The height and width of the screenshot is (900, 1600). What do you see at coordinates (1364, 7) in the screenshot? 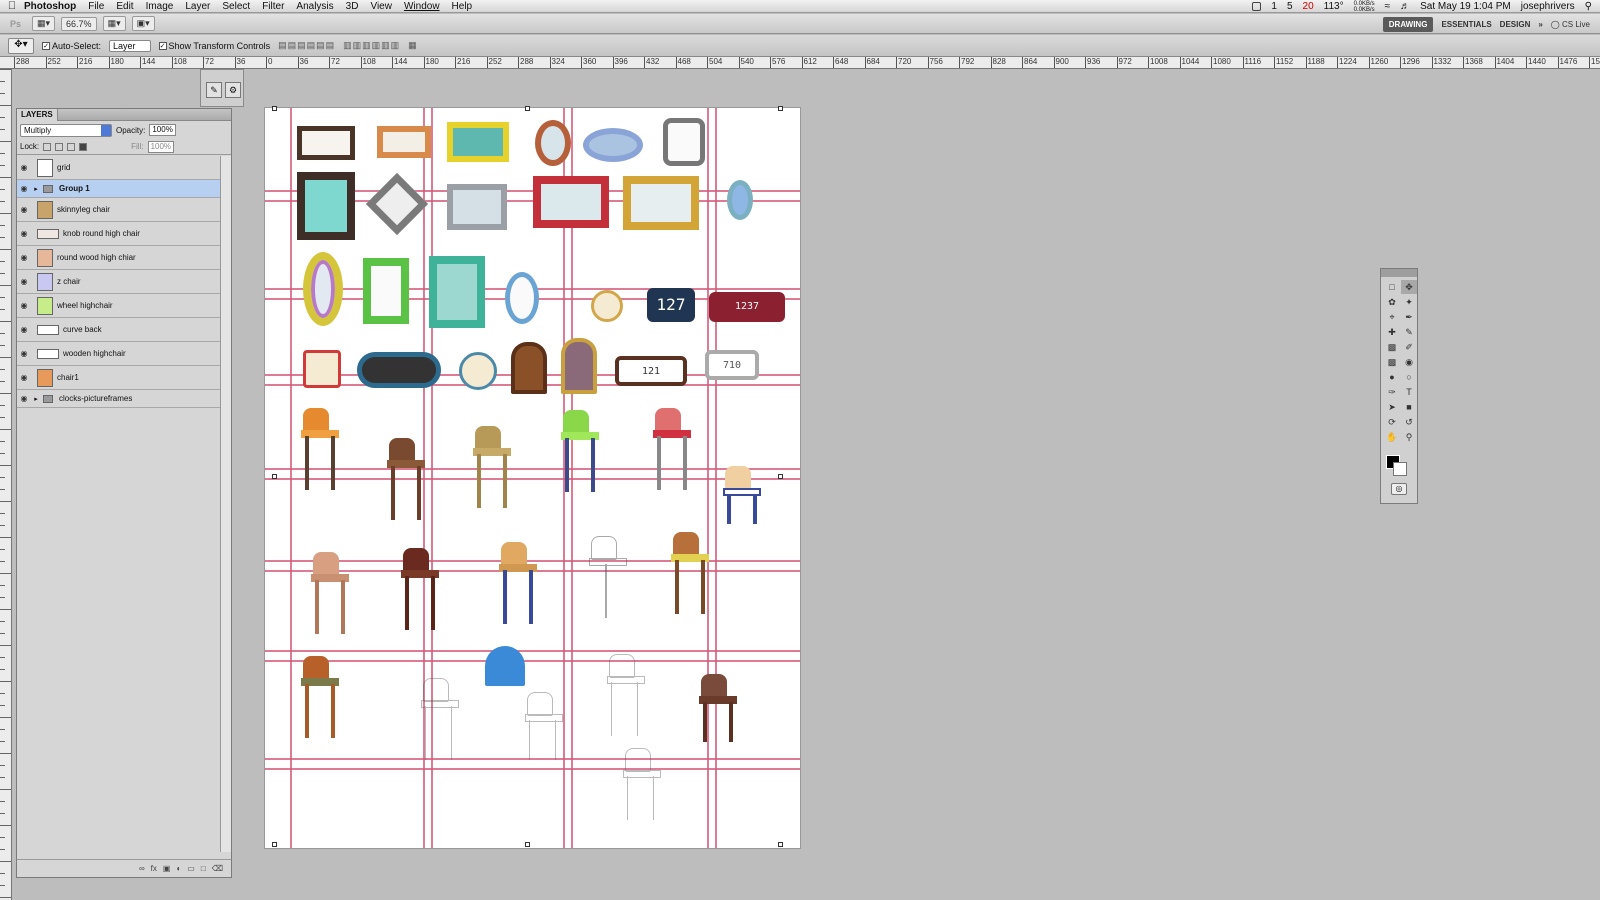
I see `net-meter: 0.0KB/s 0.0KB/s` at bounding box center [1364, 7].